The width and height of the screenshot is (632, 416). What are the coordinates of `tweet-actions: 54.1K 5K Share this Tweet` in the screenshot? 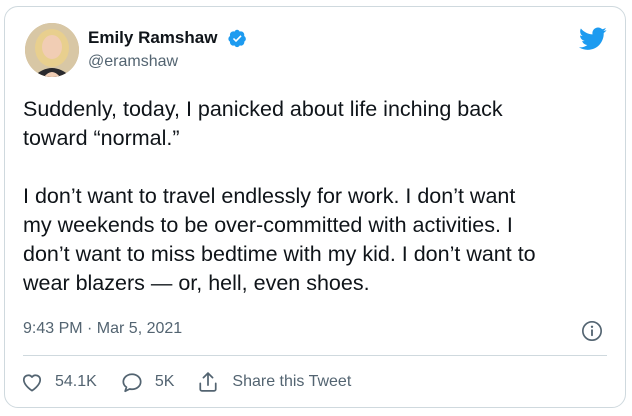 It's located at (198, 382).